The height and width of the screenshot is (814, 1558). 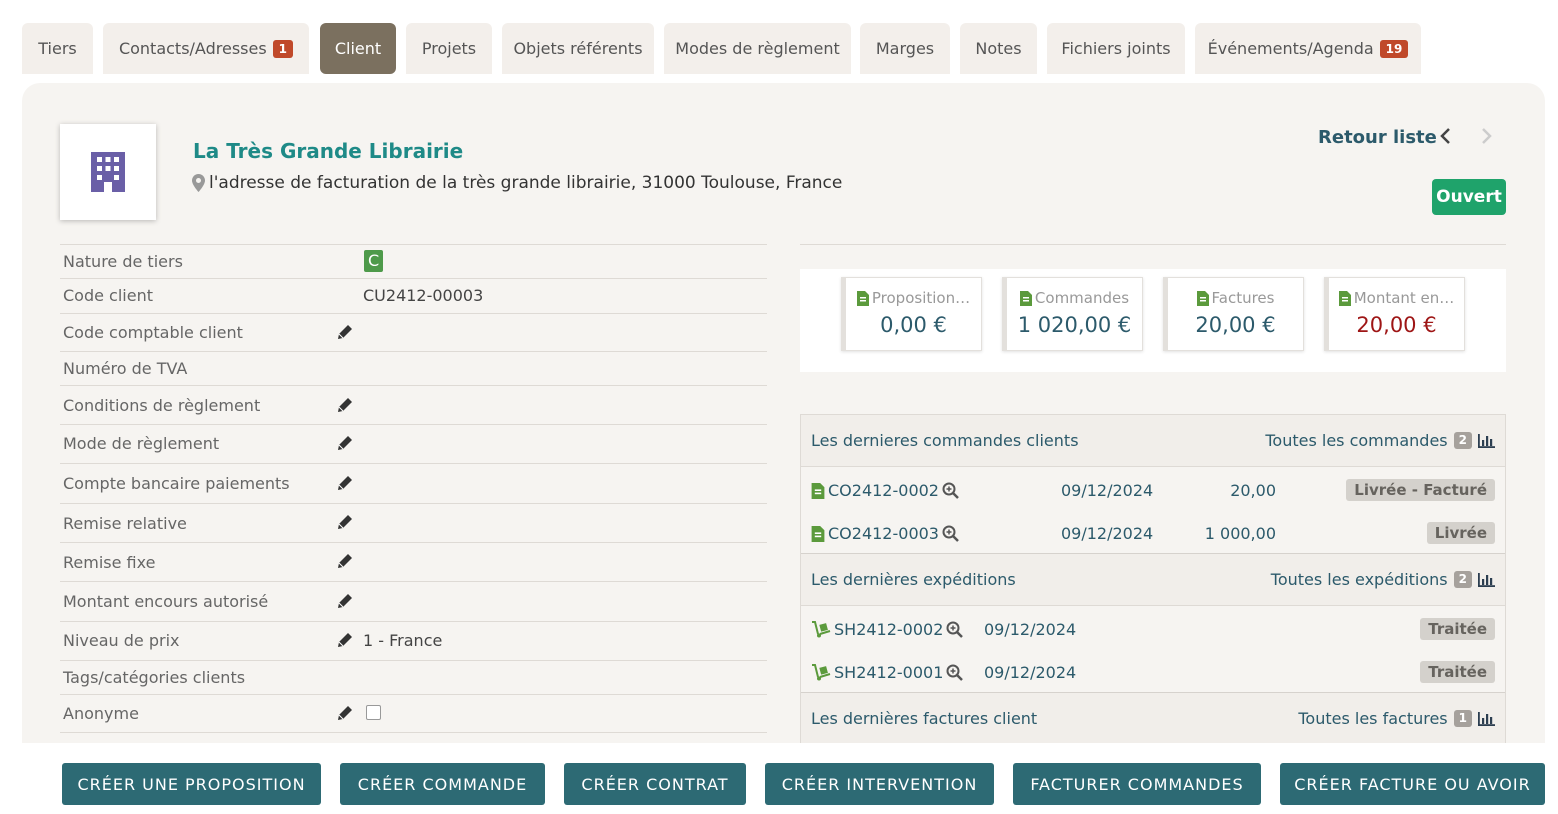 What do you see at coordinates (578, 48) in the screenshot?
I see `tab-objets-referents: Objets référents` at bounding box center [578, 48].